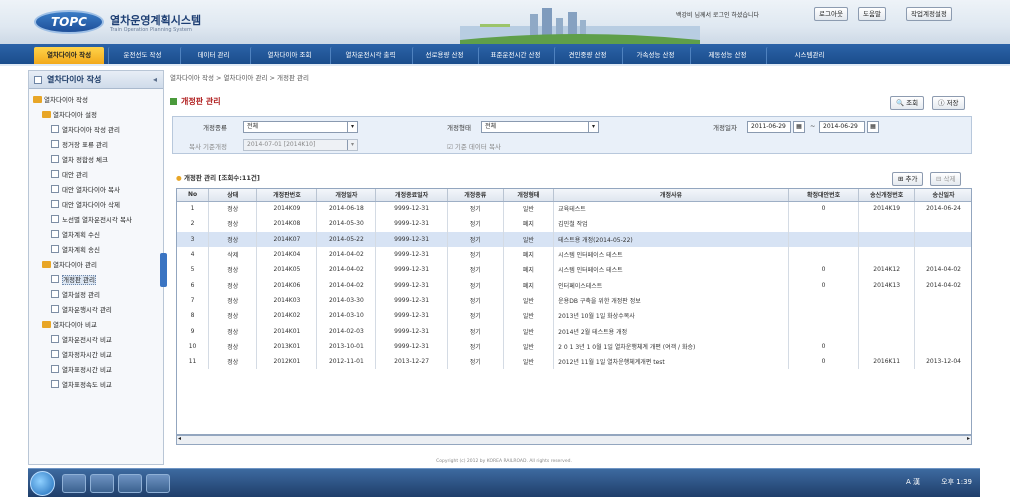 The width and height of the screenshot is (1010, 497). Describe the element at coordinates (809, 55) in the screenshot. I see `nav-tab-system-admin: 시스템관리` at that location.